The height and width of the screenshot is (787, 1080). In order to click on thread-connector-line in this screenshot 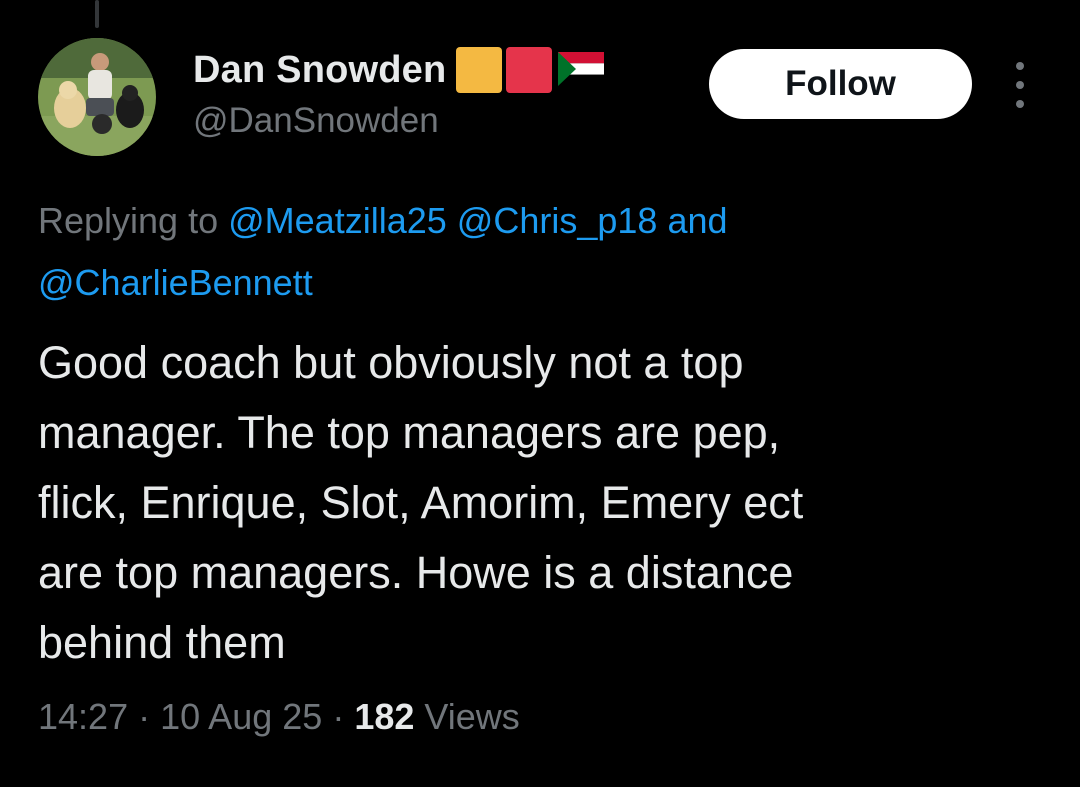, I will do `click(97, 14)`.